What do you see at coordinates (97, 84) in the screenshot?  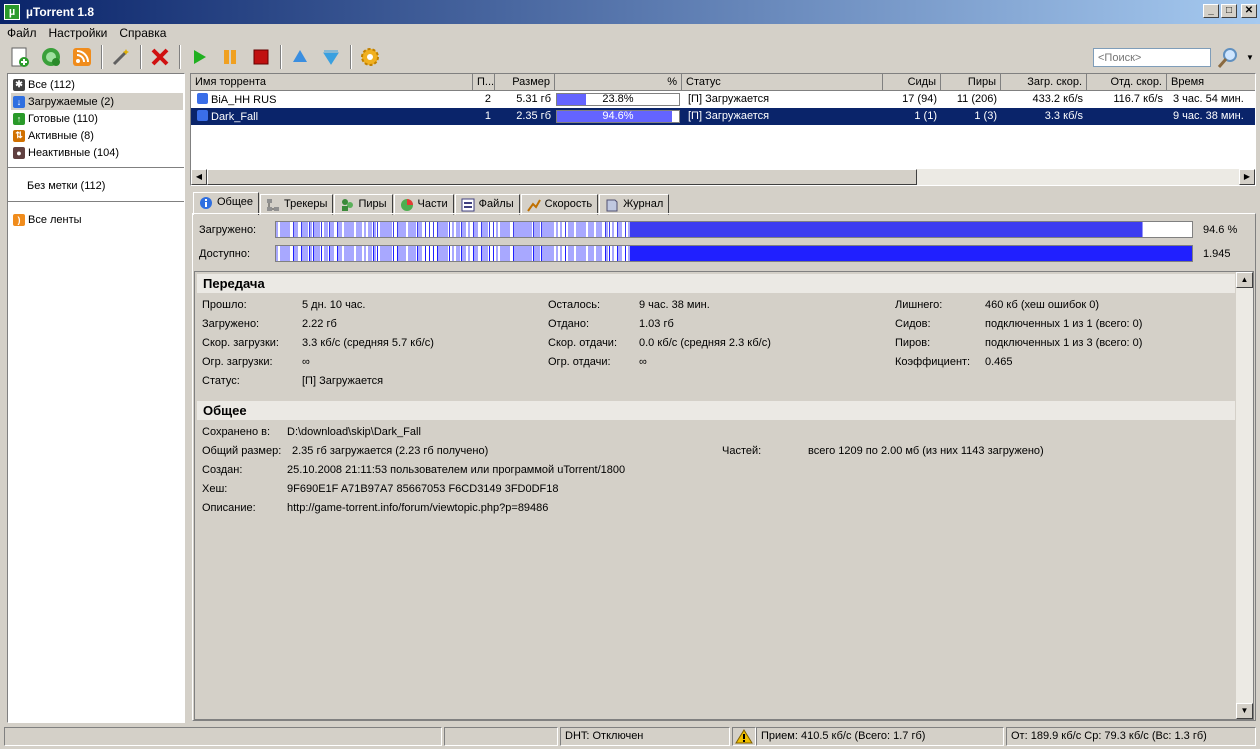 I see `category-all: ✱ Все (112)` at bounding box center [97, 84].